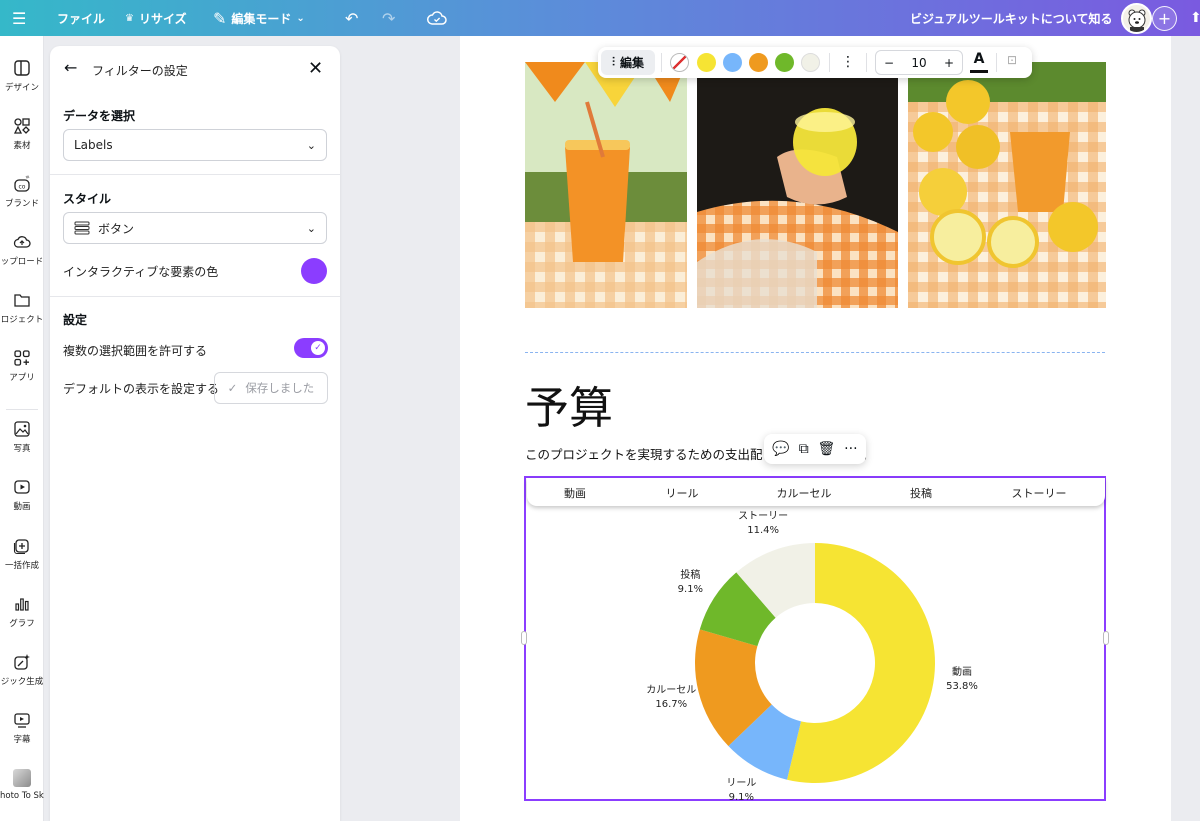 The image size is (1200, 821). What do you see at coordinates (962, 687) in the screenshot?
I see `label-video-value: 53.8%` at bounding box center [962, 687].